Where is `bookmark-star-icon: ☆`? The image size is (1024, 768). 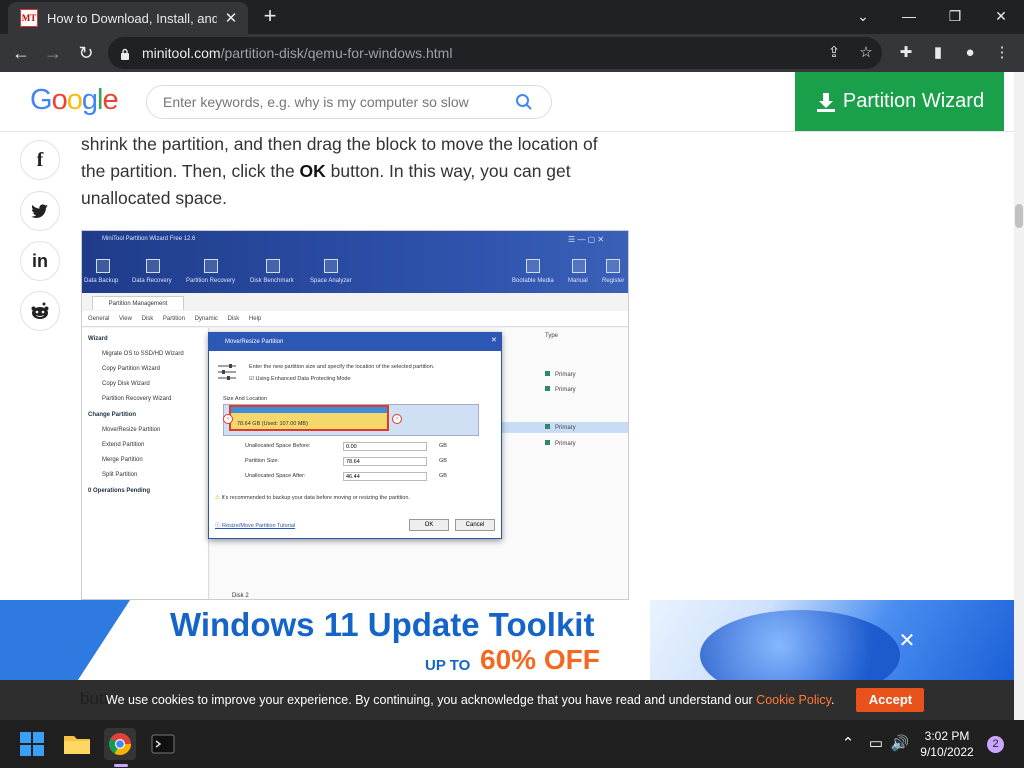
bookmark-star-icon: ☆ is located at coordinates (866, 53).